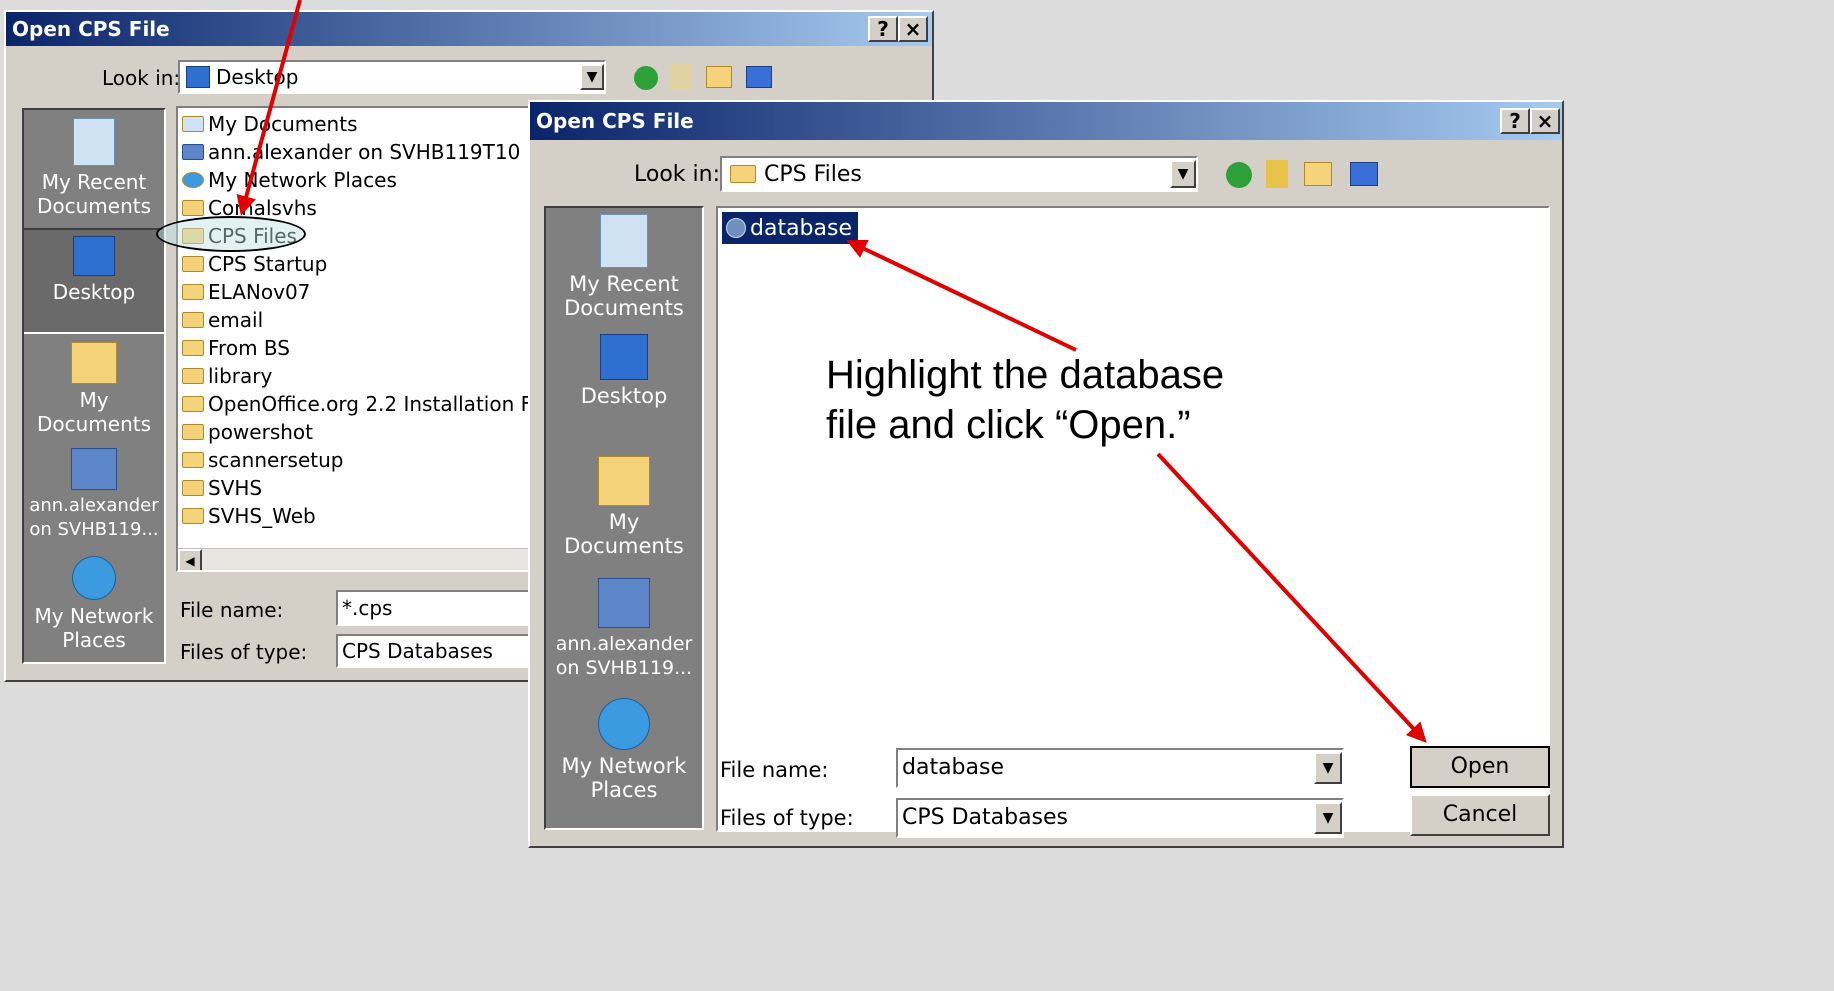 This screenshot has height=991, width=1834. I want to click on annotation-line-2: file and click “Open.”, so click(1008, 425).